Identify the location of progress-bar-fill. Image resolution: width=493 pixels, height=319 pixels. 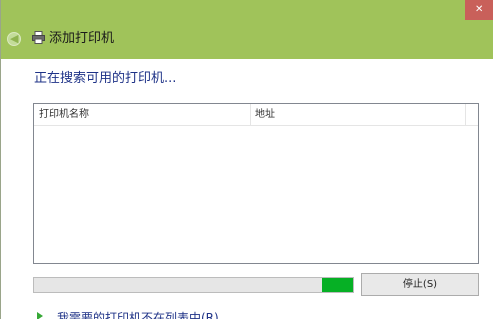
(337, 285).